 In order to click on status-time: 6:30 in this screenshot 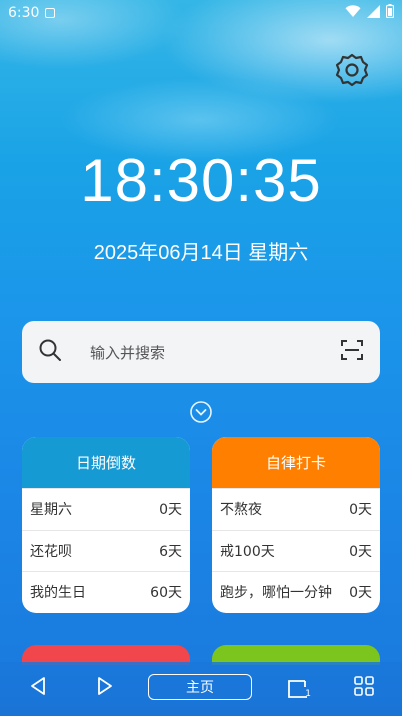, I will do `click(24, 13)`.